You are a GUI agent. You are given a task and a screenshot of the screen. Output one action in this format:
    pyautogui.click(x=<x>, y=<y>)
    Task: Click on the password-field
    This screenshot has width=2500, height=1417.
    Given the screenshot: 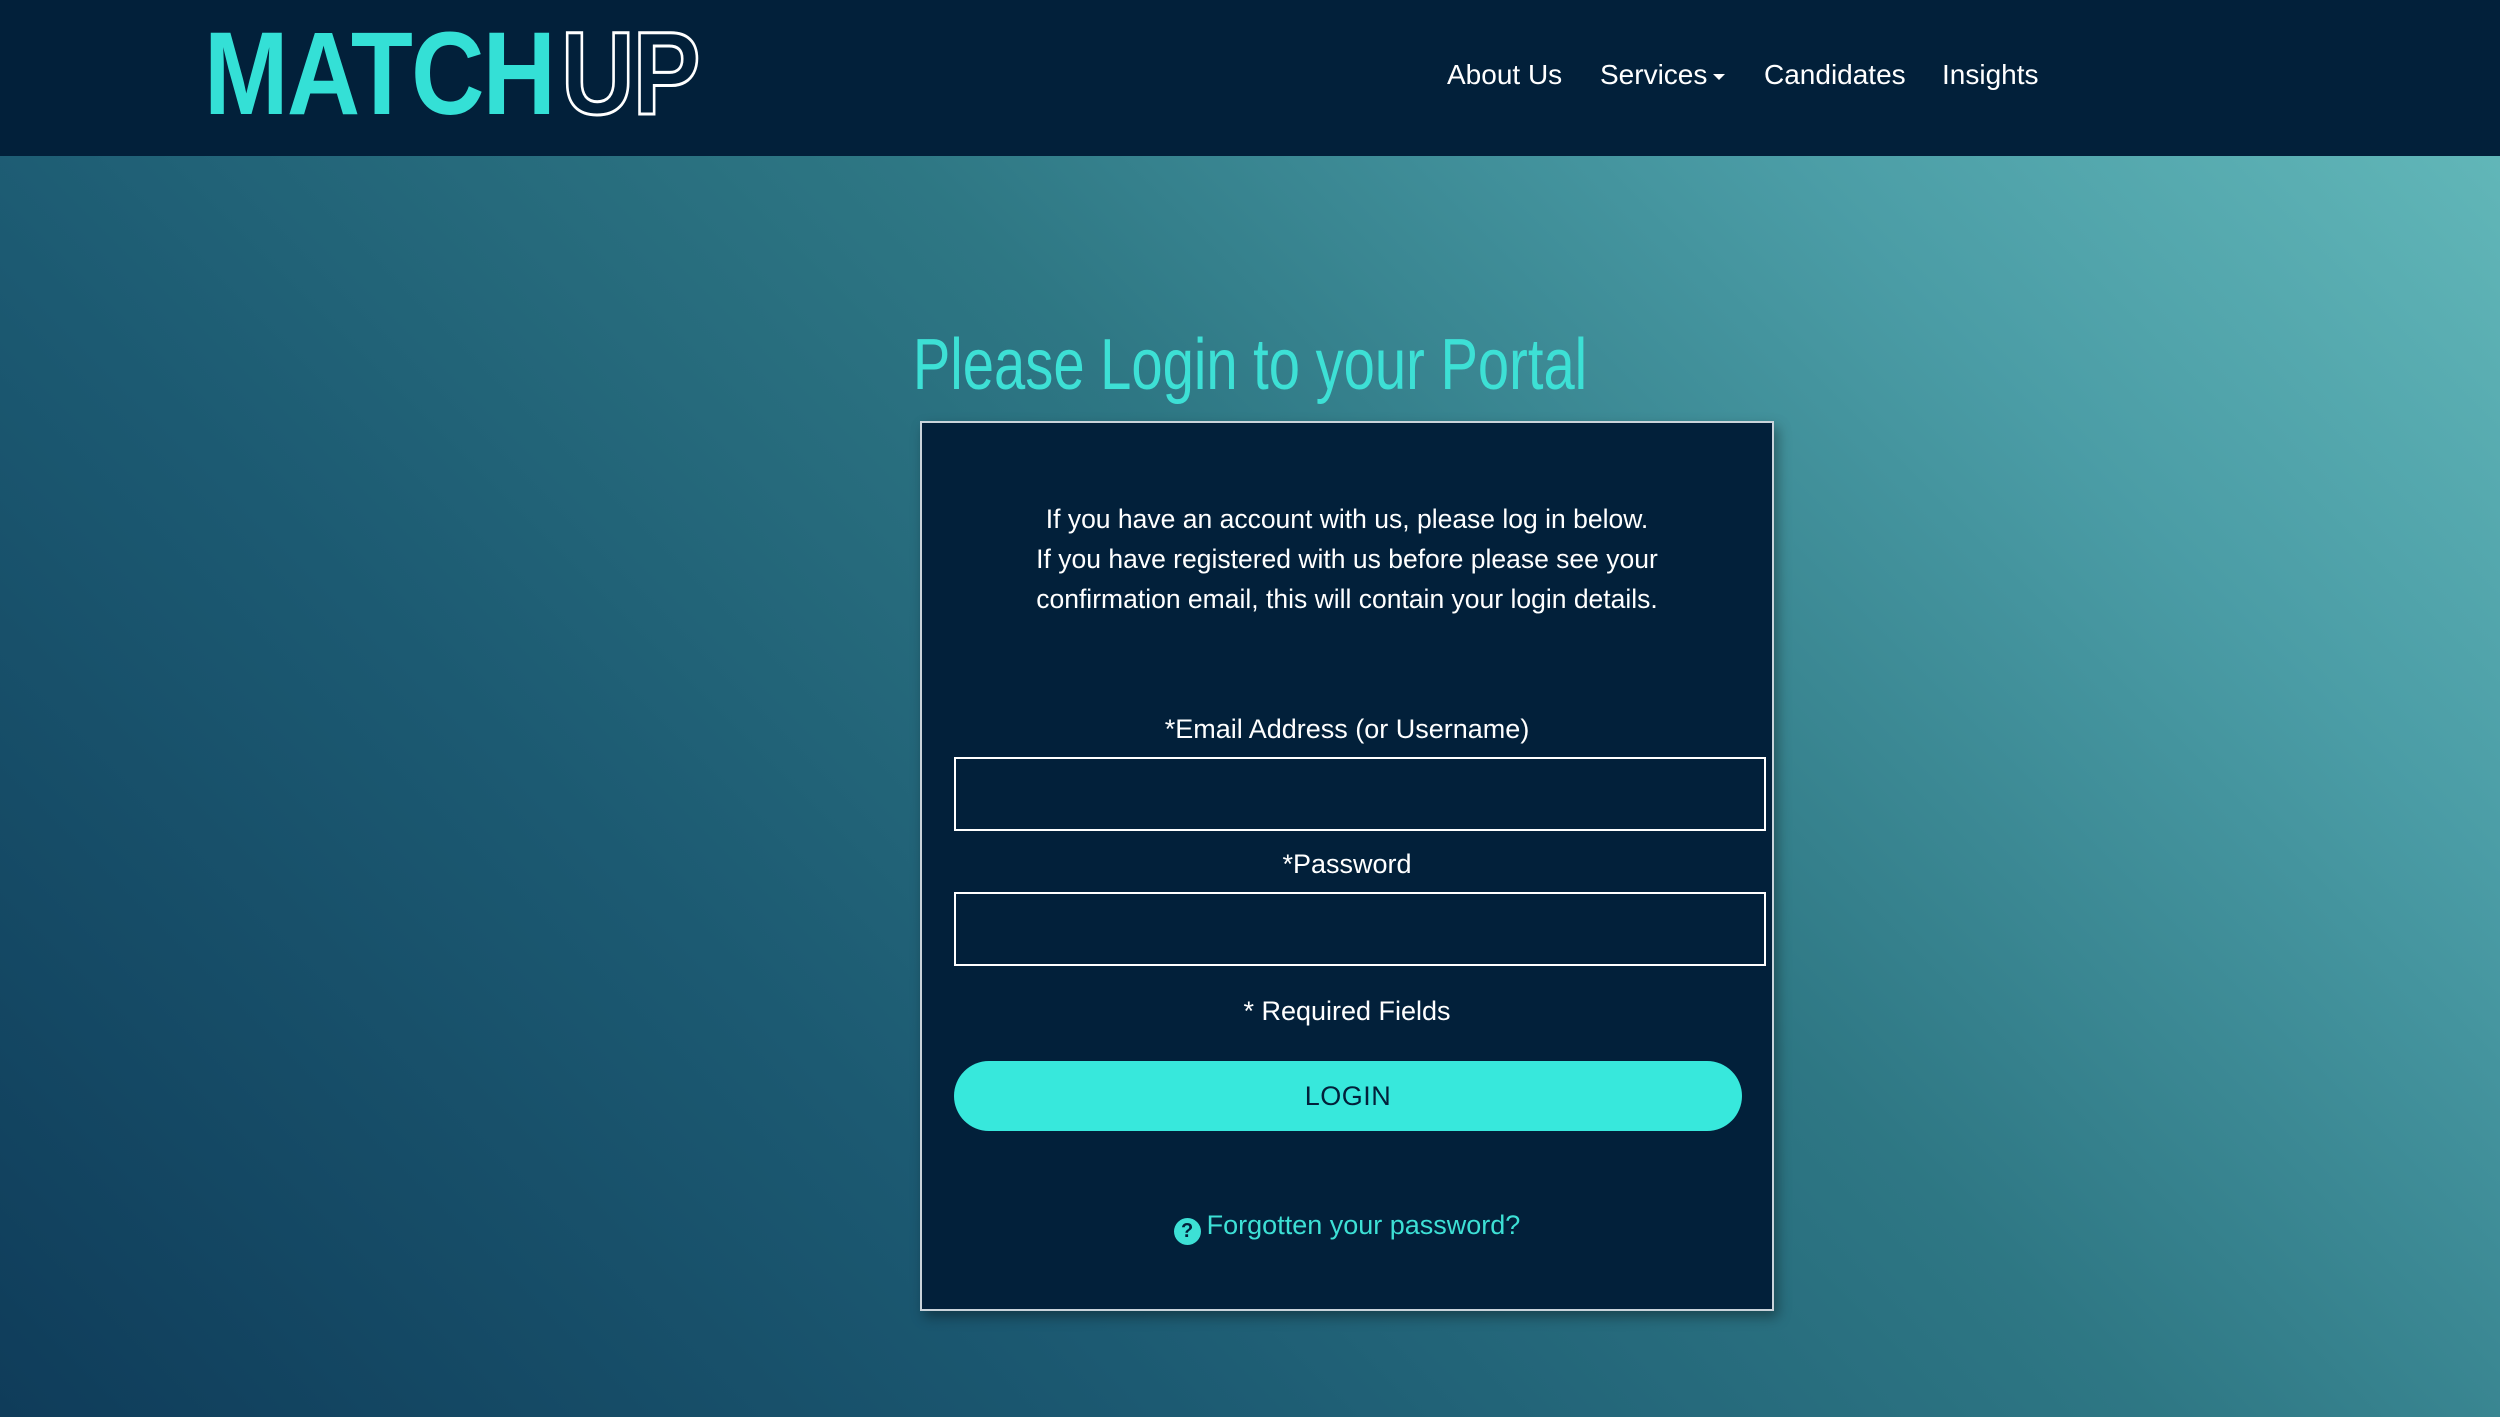 What is the action you would take?
    pyautogui.click(x=1360, y=929)
    